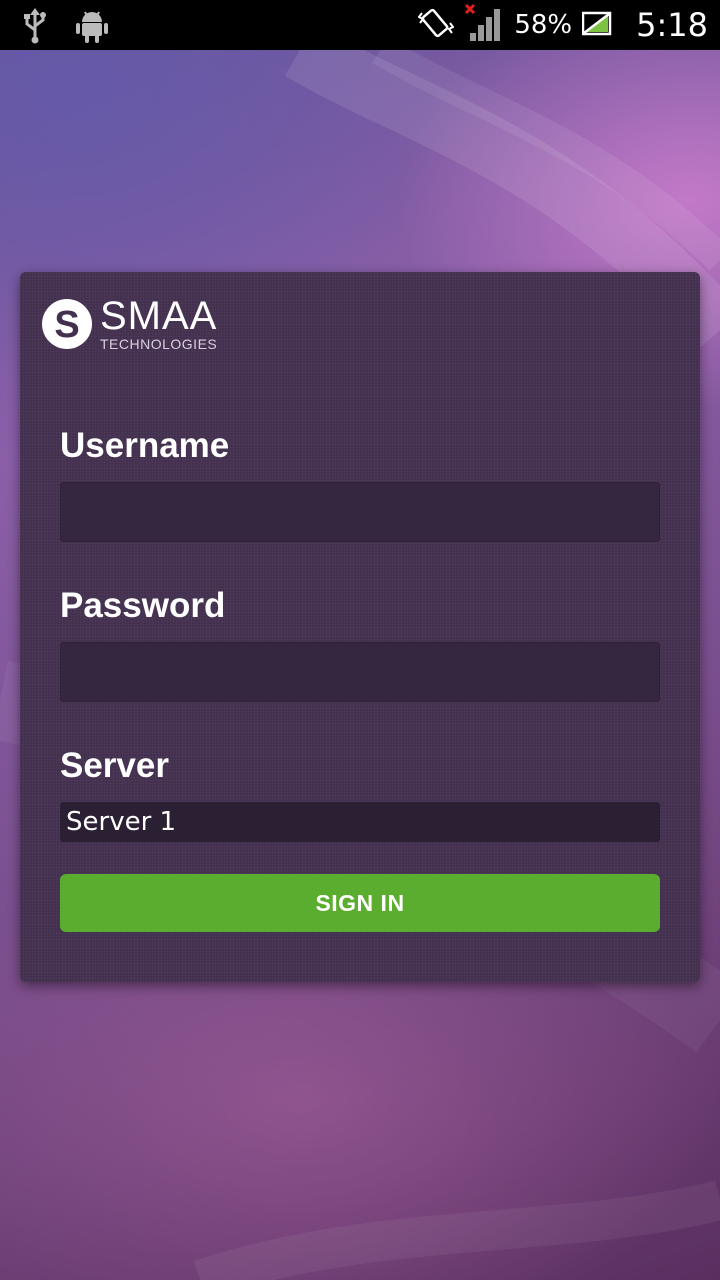 This screenshot has width=720, height=1280. Describe the element at coordinates (672, 25) in the screenshot. I see `clock: 5:18` at that location.